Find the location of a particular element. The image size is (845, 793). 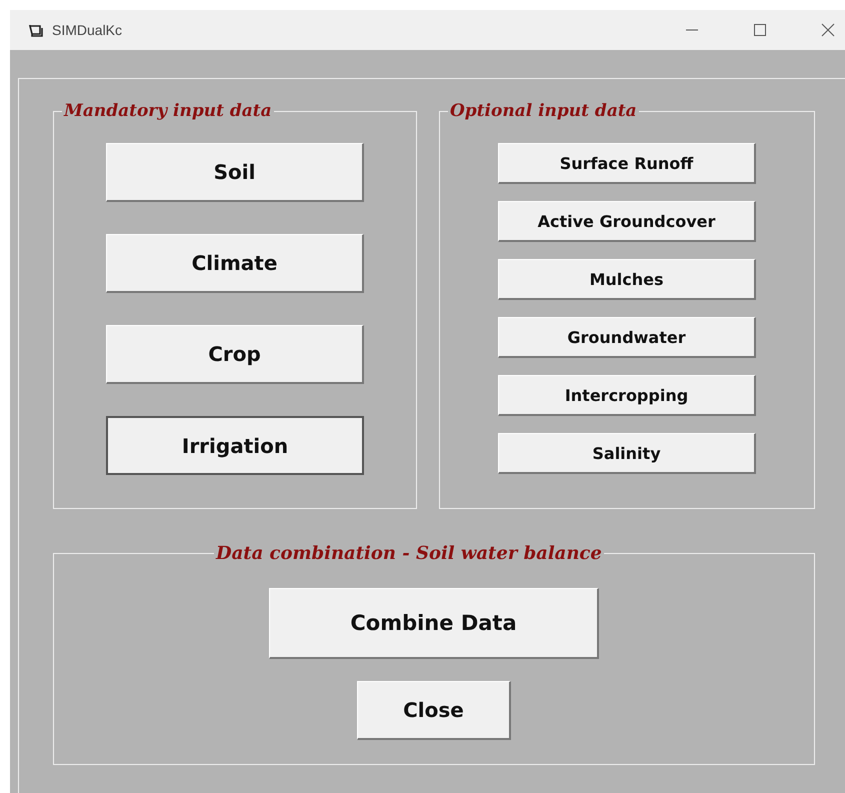

close-icon is located at coordinates (828, 30).